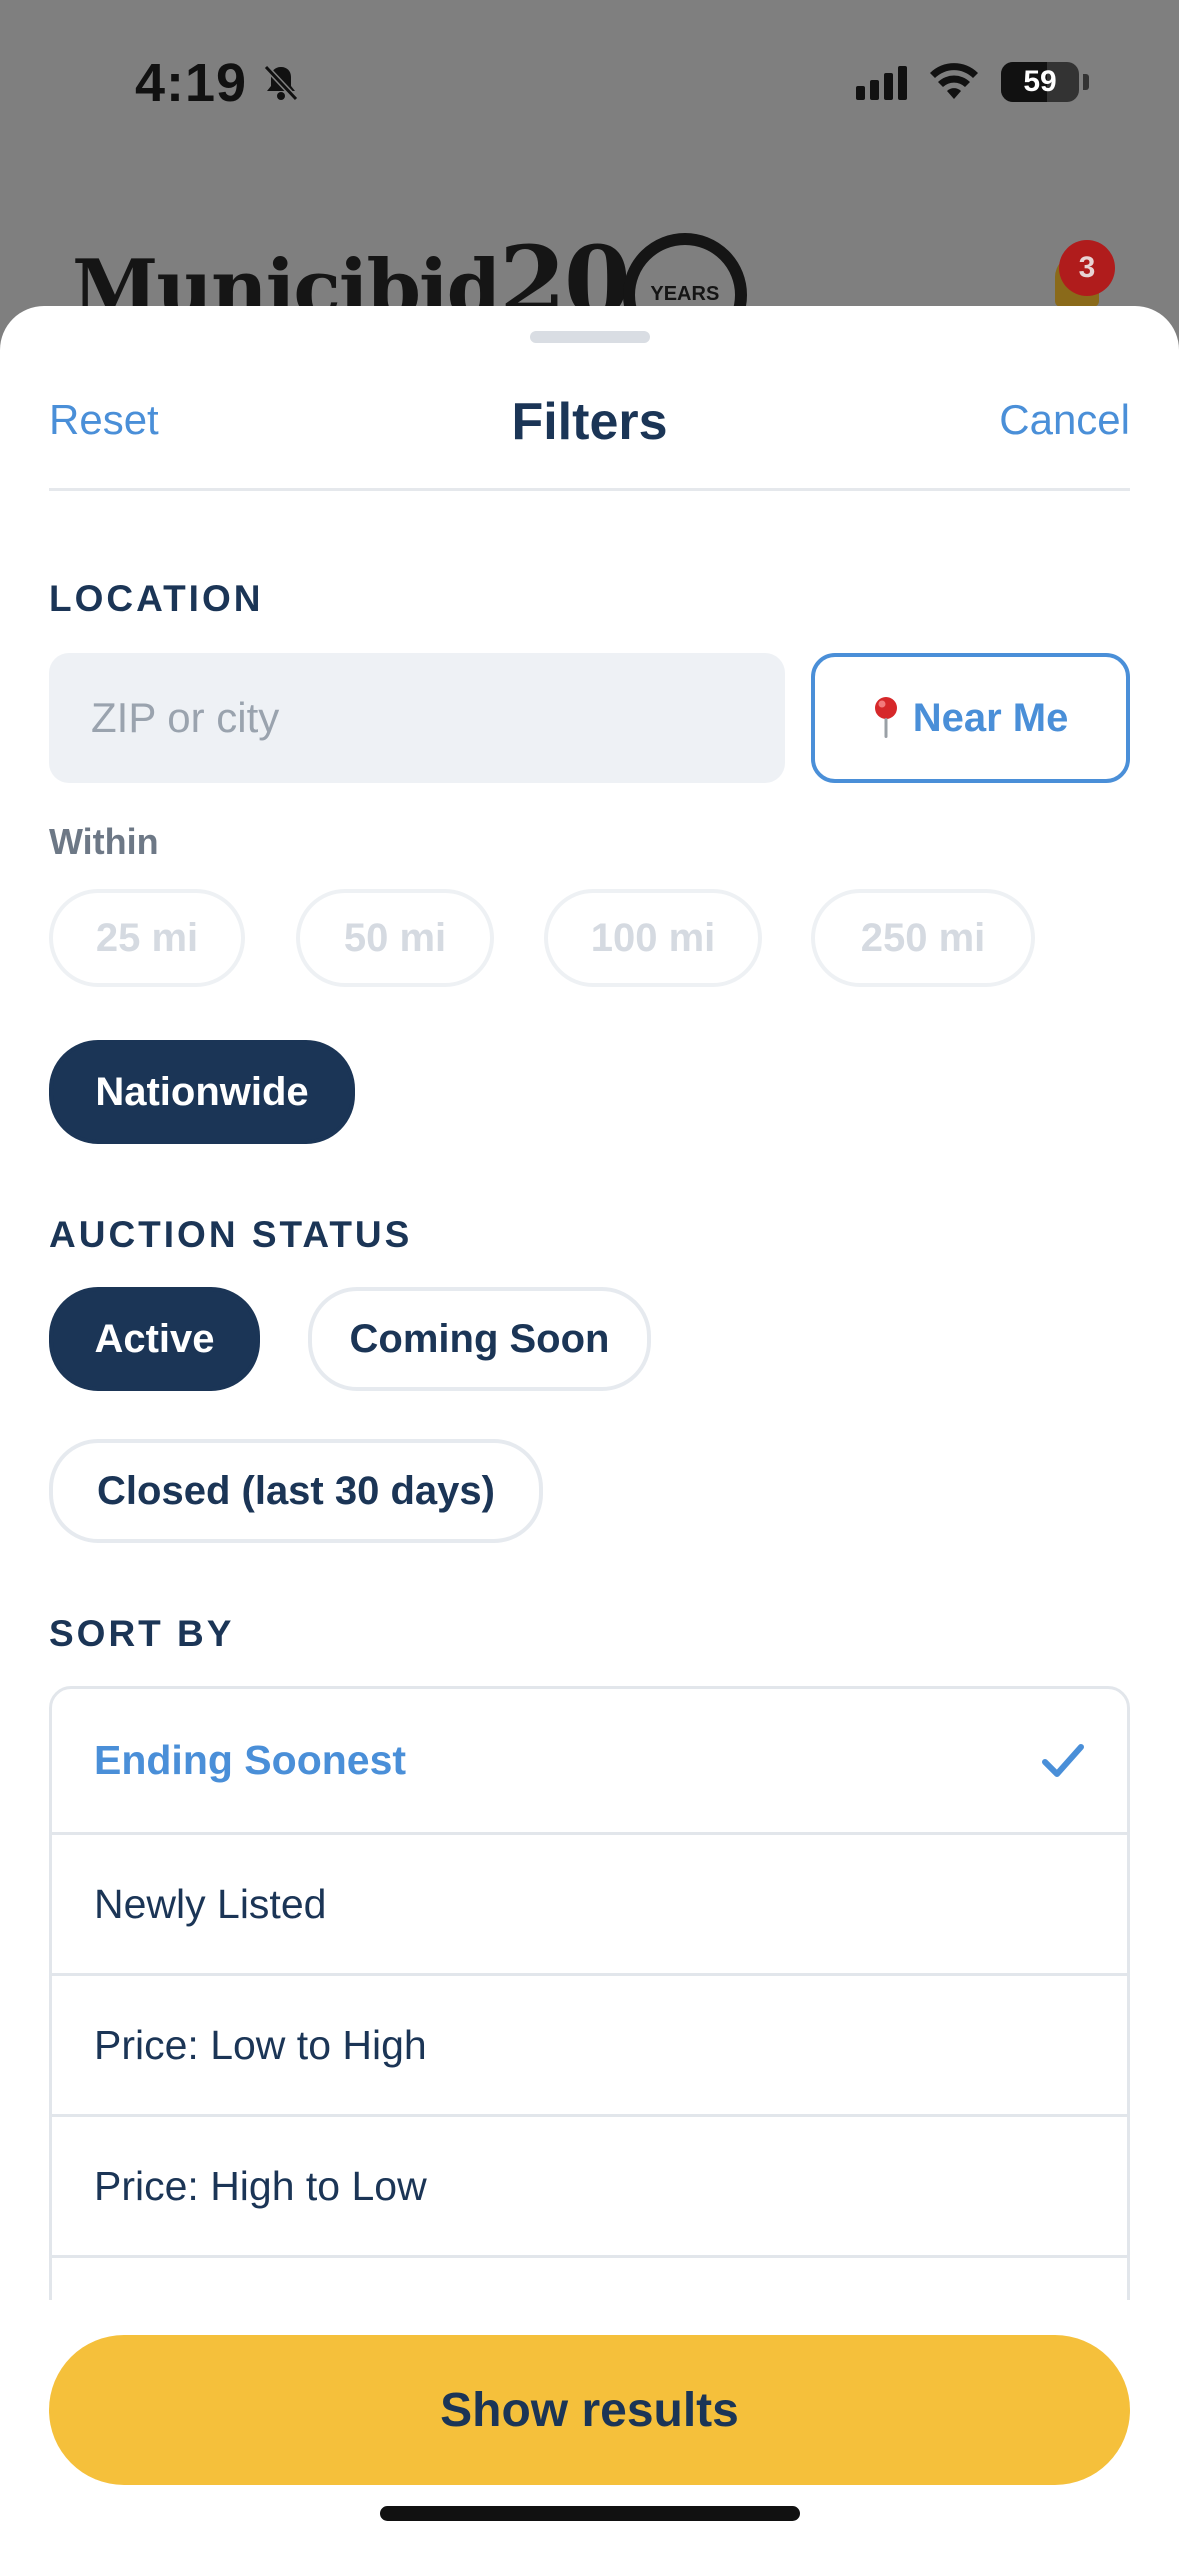 This screenshot has width=1179, height=2556. What do you see at coordinates (281, 83) in the screenshot?
I see `silent-mode-icon` at bounding box center [281, 83].